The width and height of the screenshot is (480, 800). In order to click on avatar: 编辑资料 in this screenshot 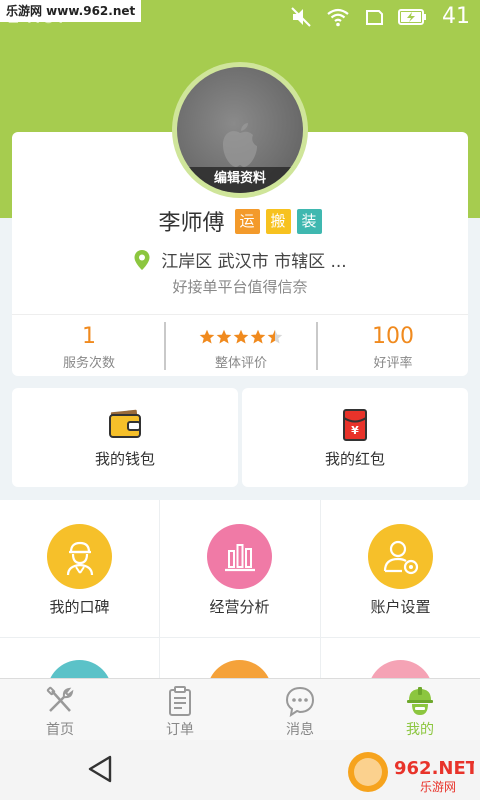, I will do `click(240, 130)`.